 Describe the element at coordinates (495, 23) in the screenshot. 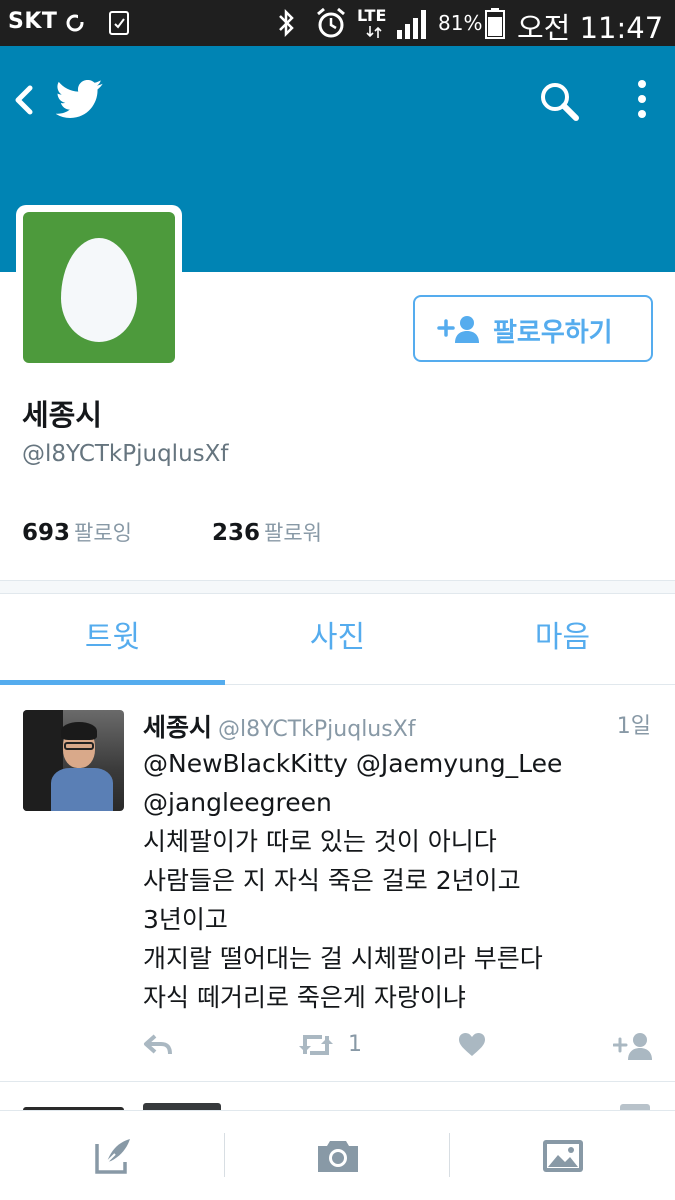

I see `battery-icon` at that location.